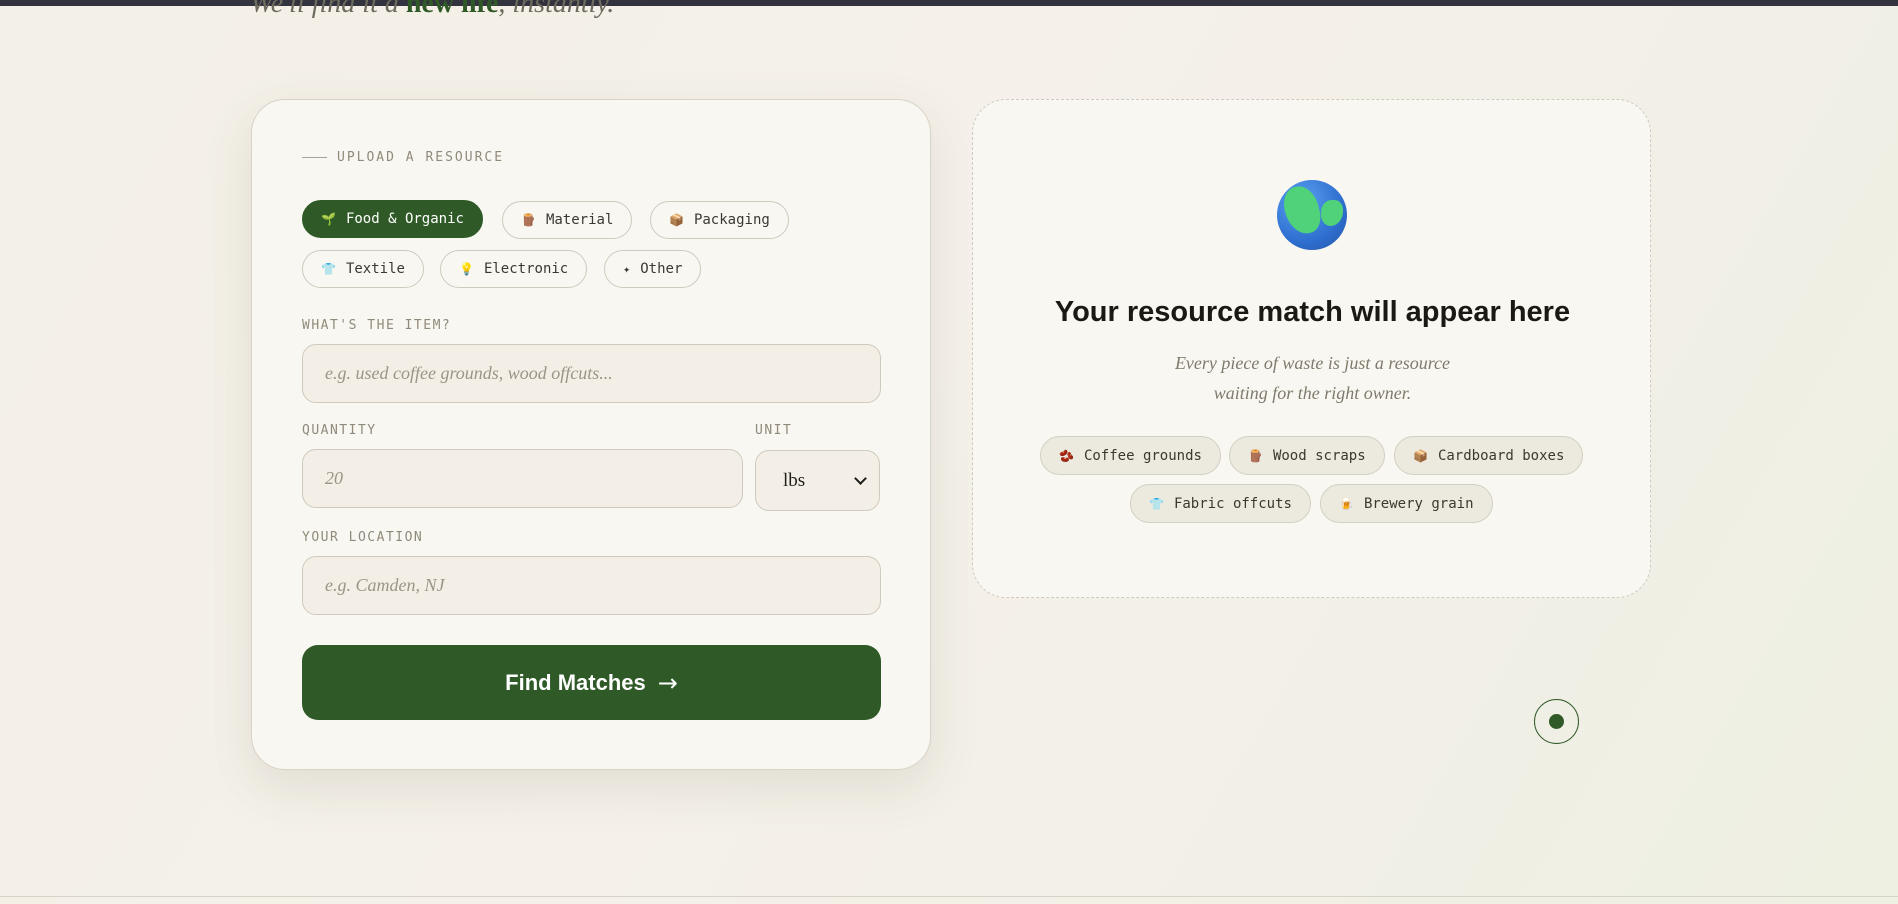 The width and height of the screenshot is (1898, 904). I want to click on example-pill-cardboard-boxes: 📦 Cardboard boxes, so click(1489, 455).